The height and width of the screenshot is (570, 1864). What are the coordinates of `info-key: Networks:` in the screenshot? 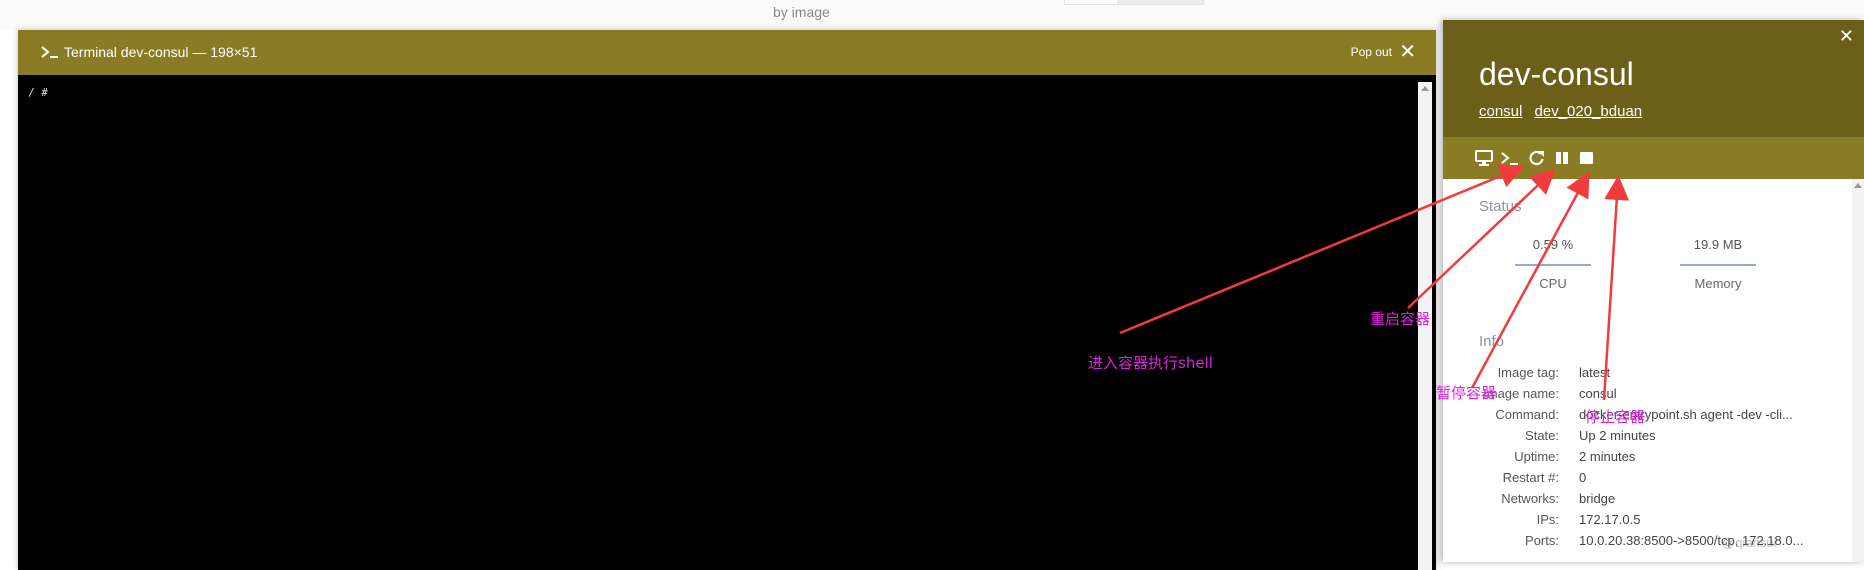 It's located at (1530, 498).